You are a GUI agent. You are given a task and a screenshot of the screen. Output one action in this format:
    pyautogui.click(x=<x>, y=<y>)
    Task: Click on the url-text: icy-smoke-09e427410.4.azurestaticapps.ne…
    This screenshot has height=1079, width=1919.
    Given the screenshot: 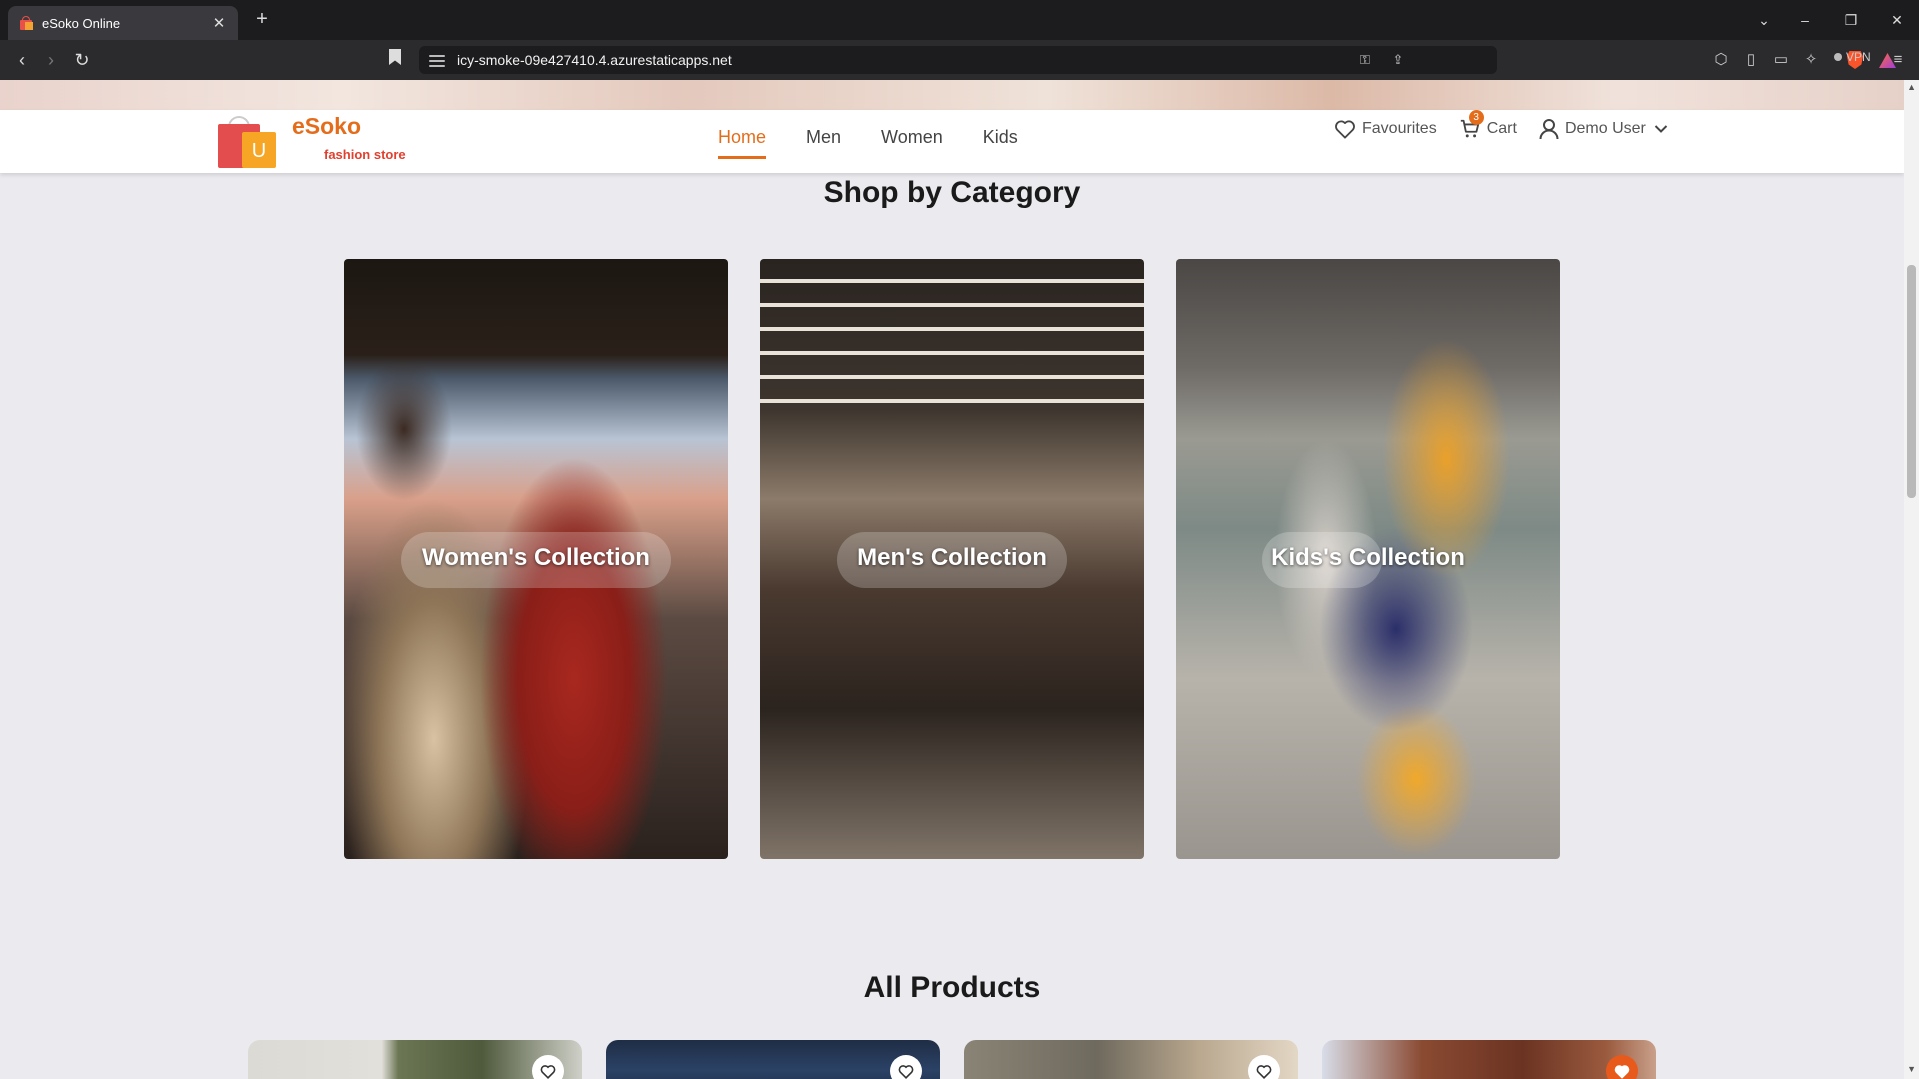 What is the action you would take?
    pyautogui.click(x=594, y=60)
    